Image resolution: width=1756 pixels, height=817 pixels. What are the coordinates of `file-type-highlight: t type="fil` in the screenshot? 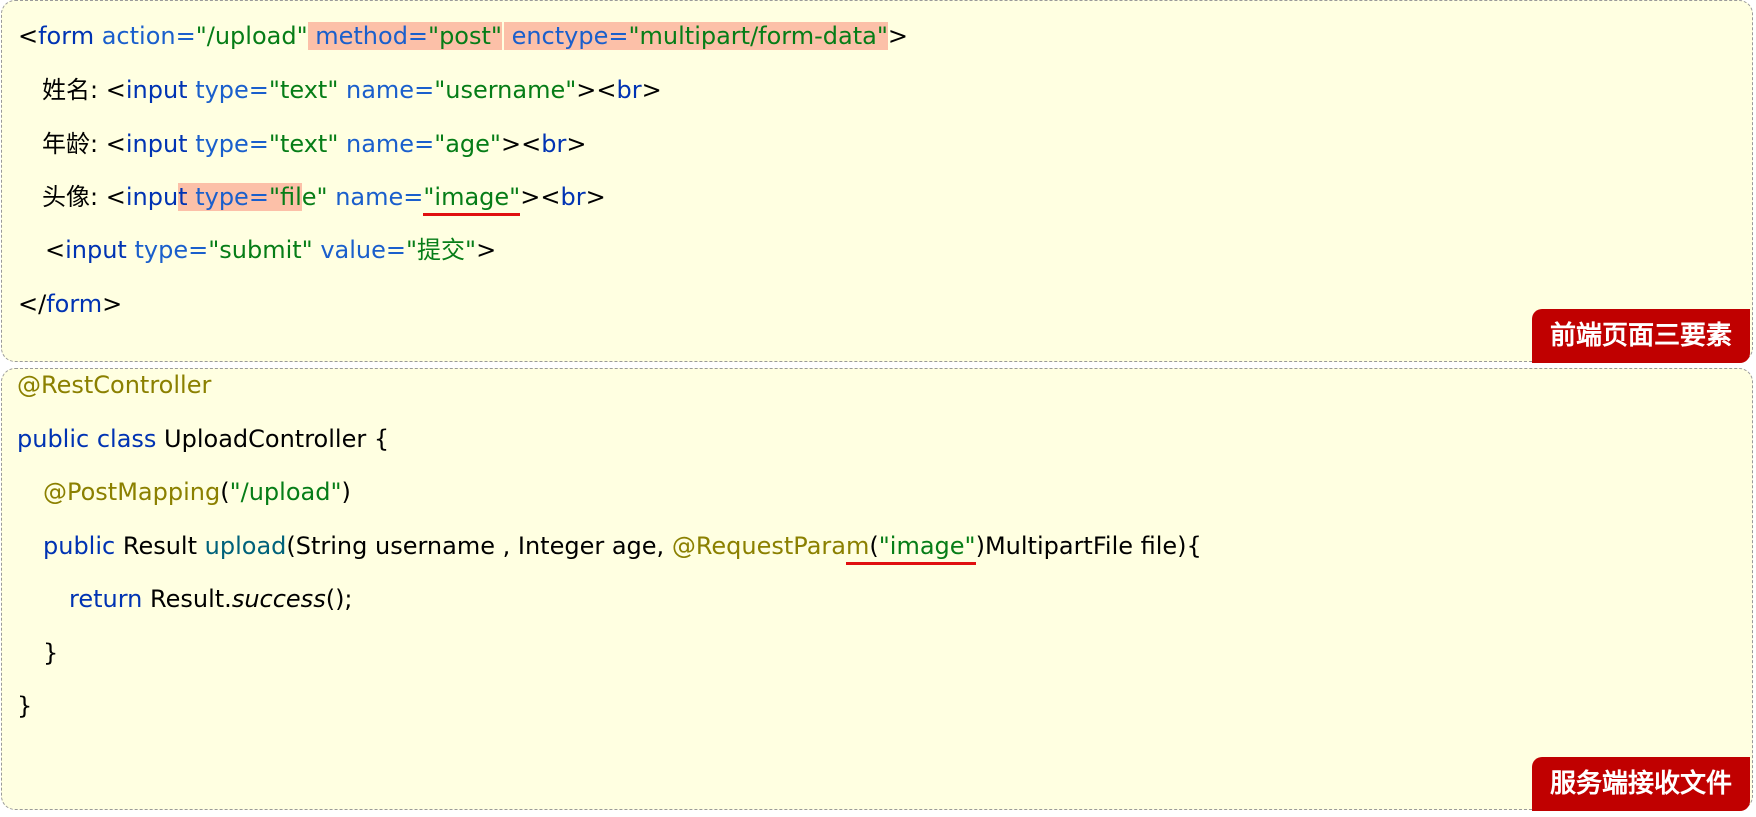 It's located at (240, 197).